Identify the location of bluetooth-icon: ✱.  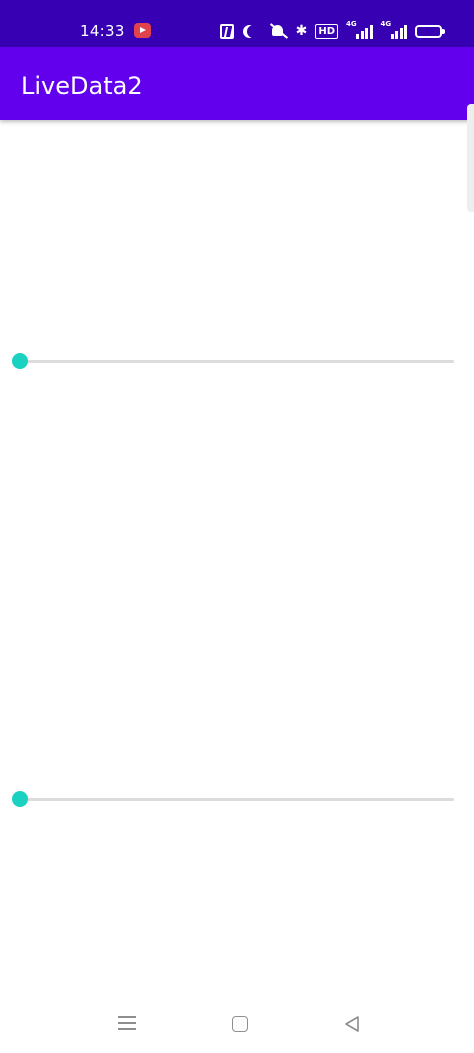
(301, 31).